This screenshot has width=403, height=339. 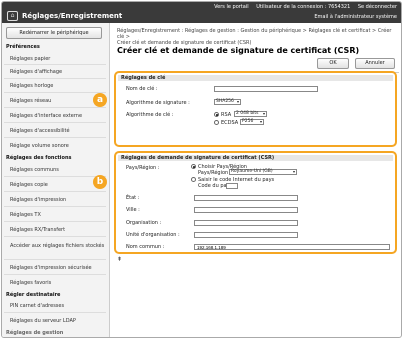 What do you see at coordinates (133, 198) in the screenshot?
I see `state-label: État :` at bounding box center [133, 198].